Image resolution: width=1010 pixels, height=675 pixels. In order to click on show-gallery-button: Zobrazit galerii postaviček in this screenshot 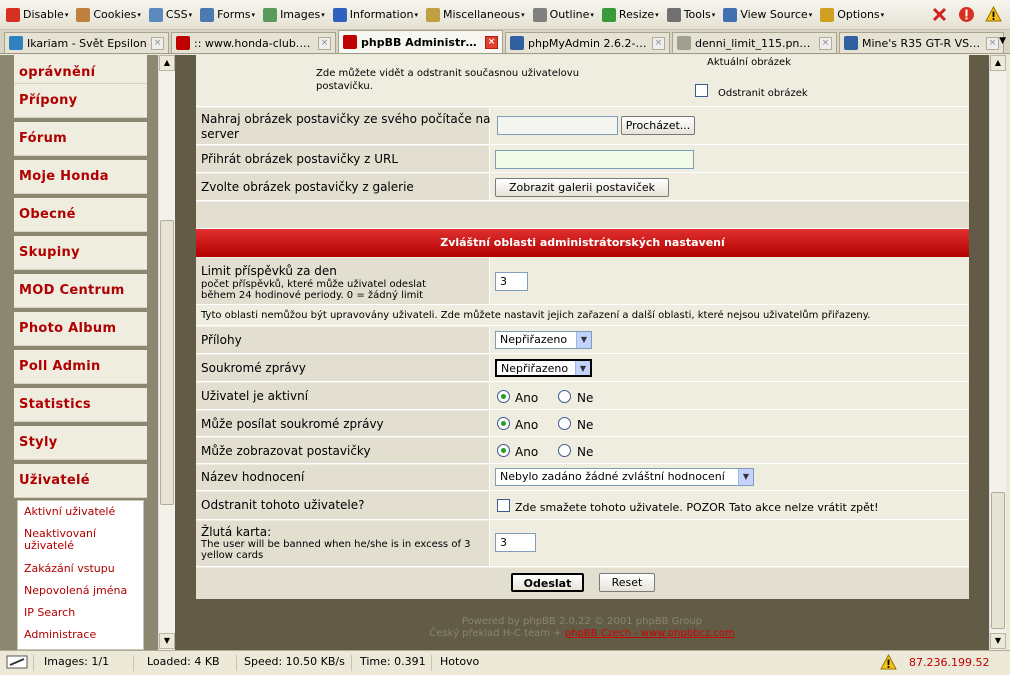, I will do `click(582, 187)`.